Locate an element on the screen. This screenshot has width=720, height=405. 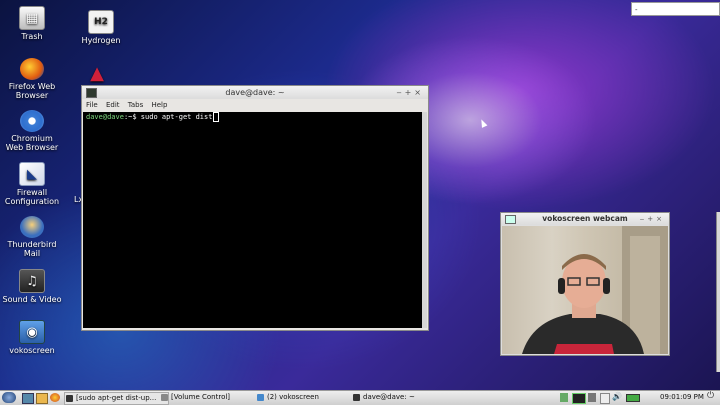
webcam-title: vokoscreen webcam is located at coordinates (585, 218).